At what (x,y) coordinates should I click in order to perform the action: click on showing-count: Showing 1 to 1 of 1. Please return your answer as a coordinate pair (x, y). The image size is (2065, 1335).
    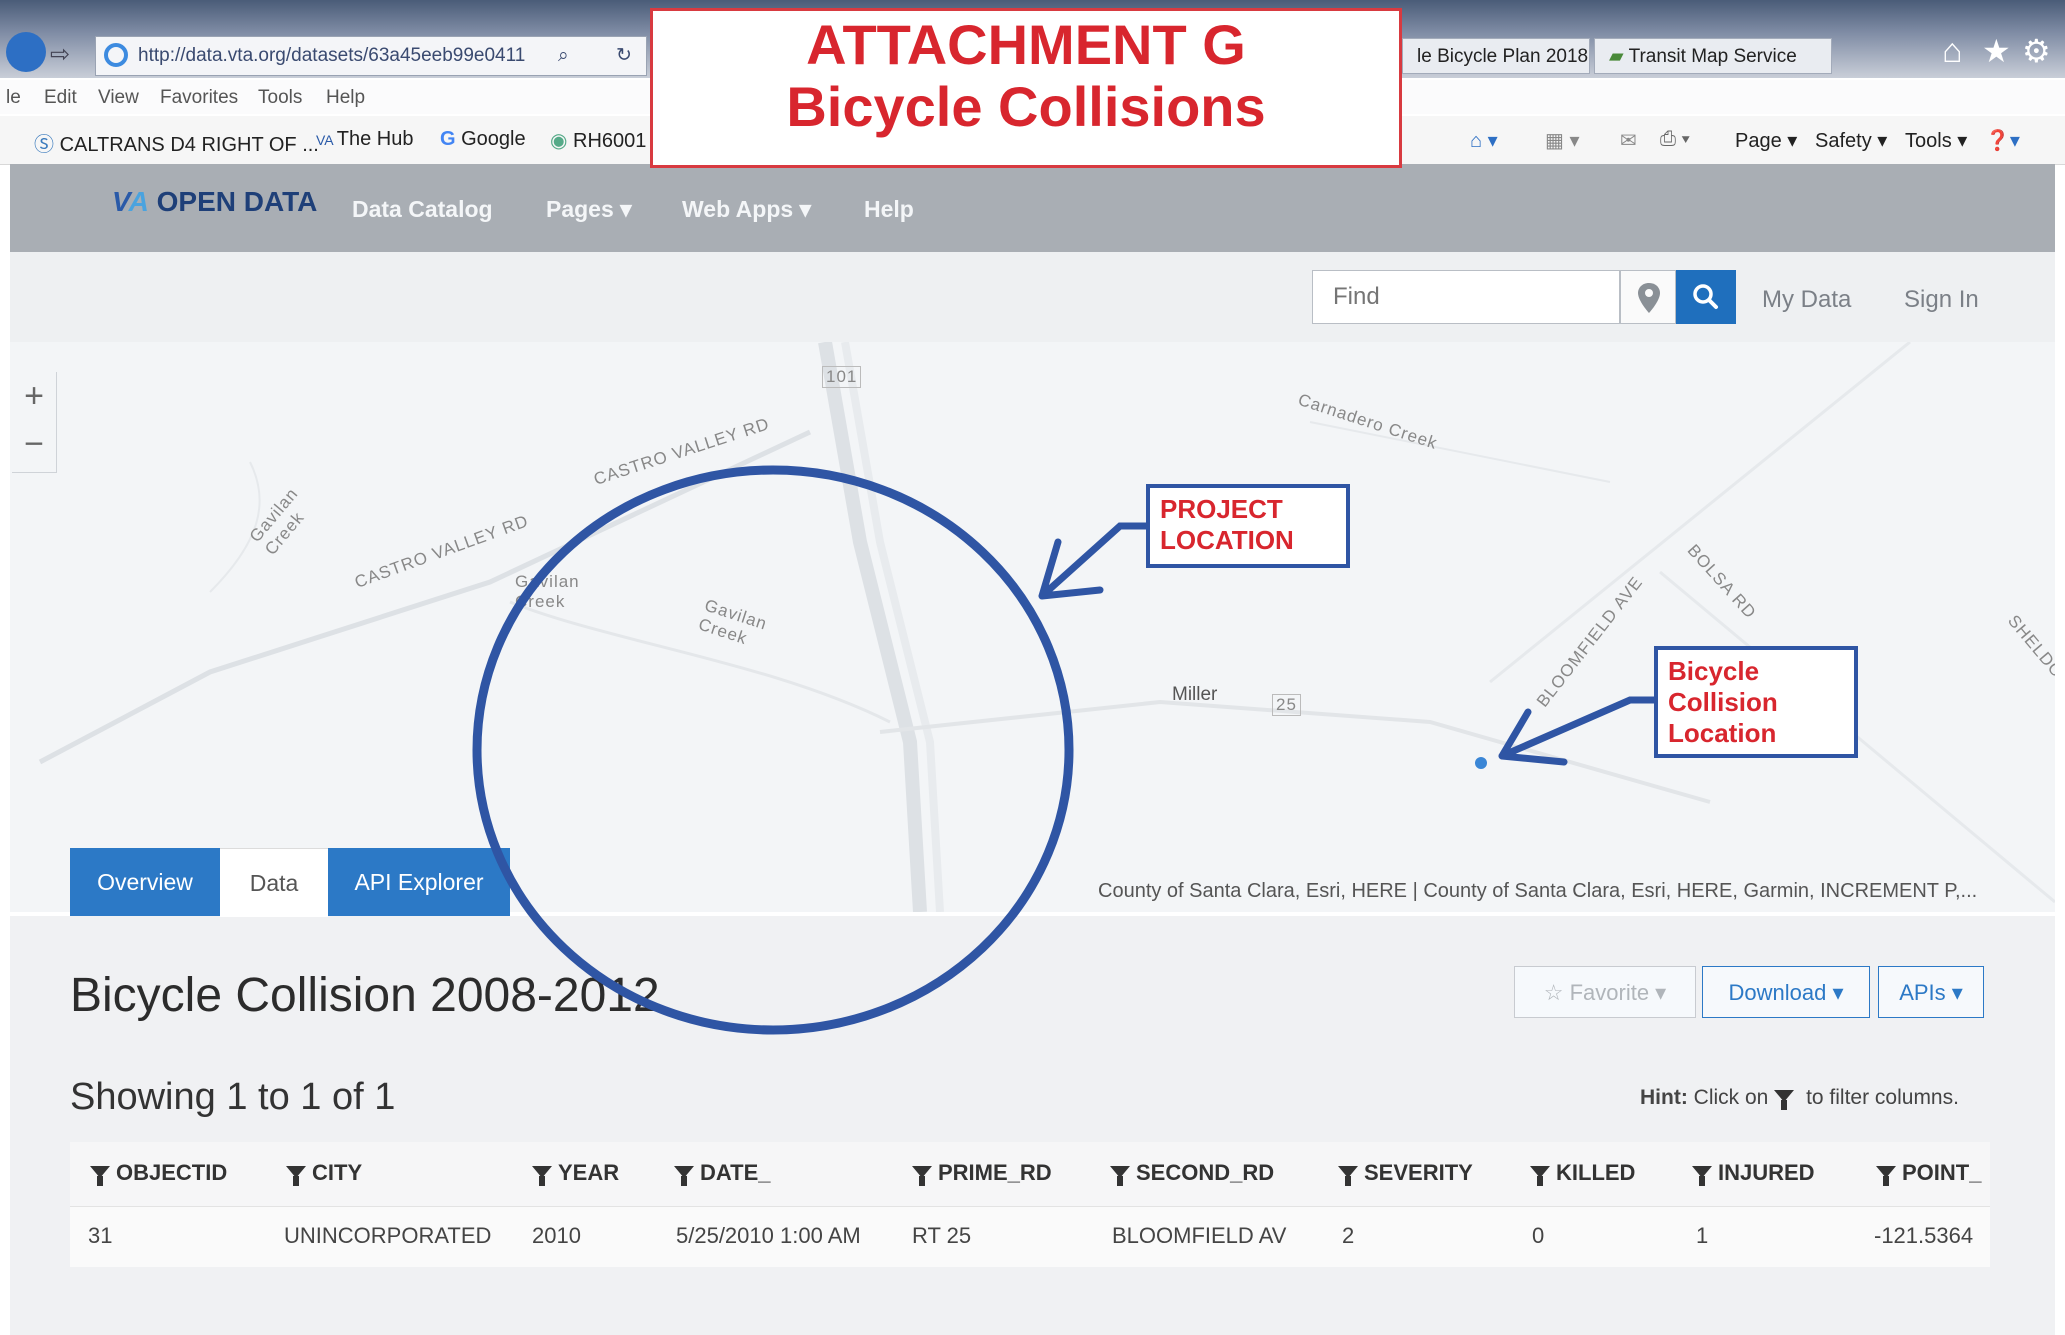
    Looking at the image, I should click on (233, 1097).